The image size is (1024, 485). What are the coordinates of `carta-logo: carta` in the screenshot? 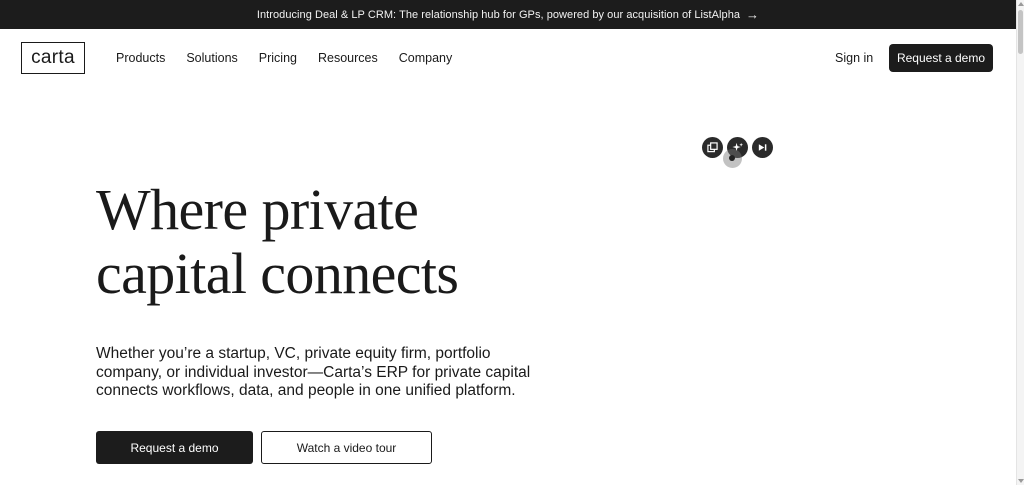 It's located at (53, 58).